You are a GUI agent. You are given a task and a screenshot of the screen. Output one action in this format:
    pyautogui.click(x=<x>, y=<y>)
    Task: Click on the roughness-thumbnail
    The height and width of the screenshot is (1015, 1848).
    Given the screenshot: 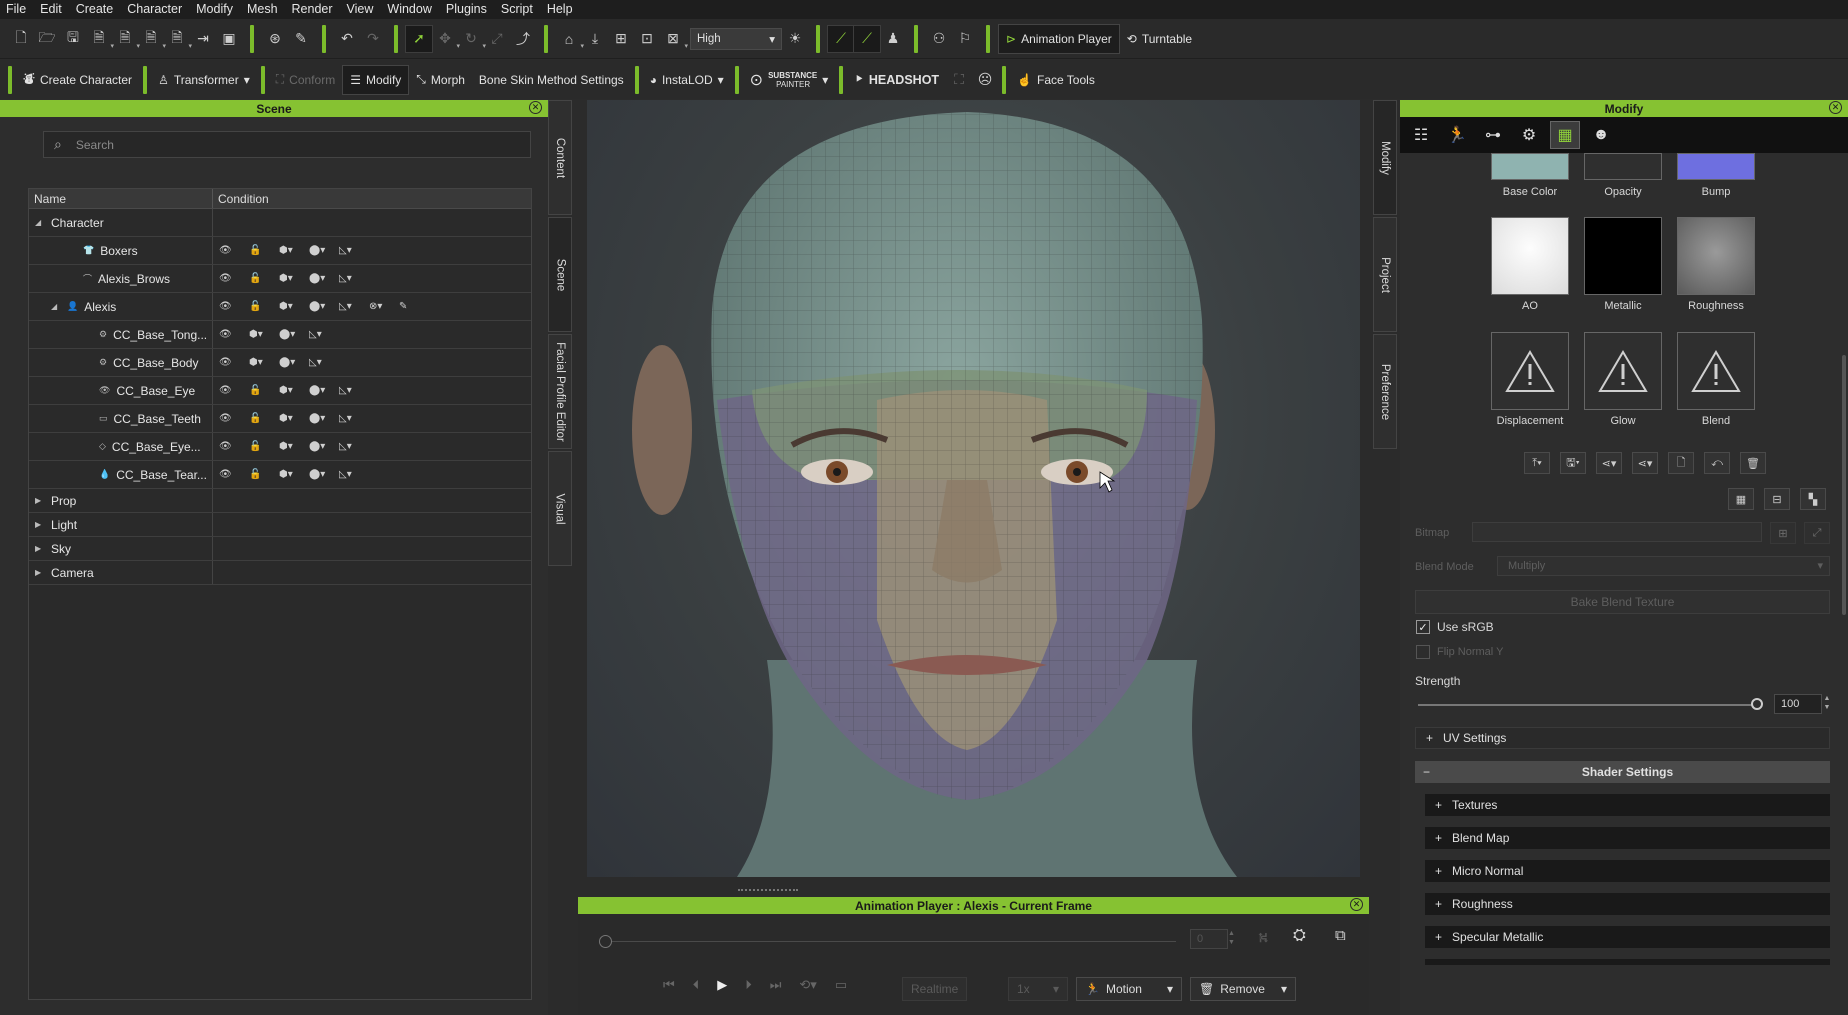 What is the action you would take?
    pyautogui.click(x=1716, y=256)
    